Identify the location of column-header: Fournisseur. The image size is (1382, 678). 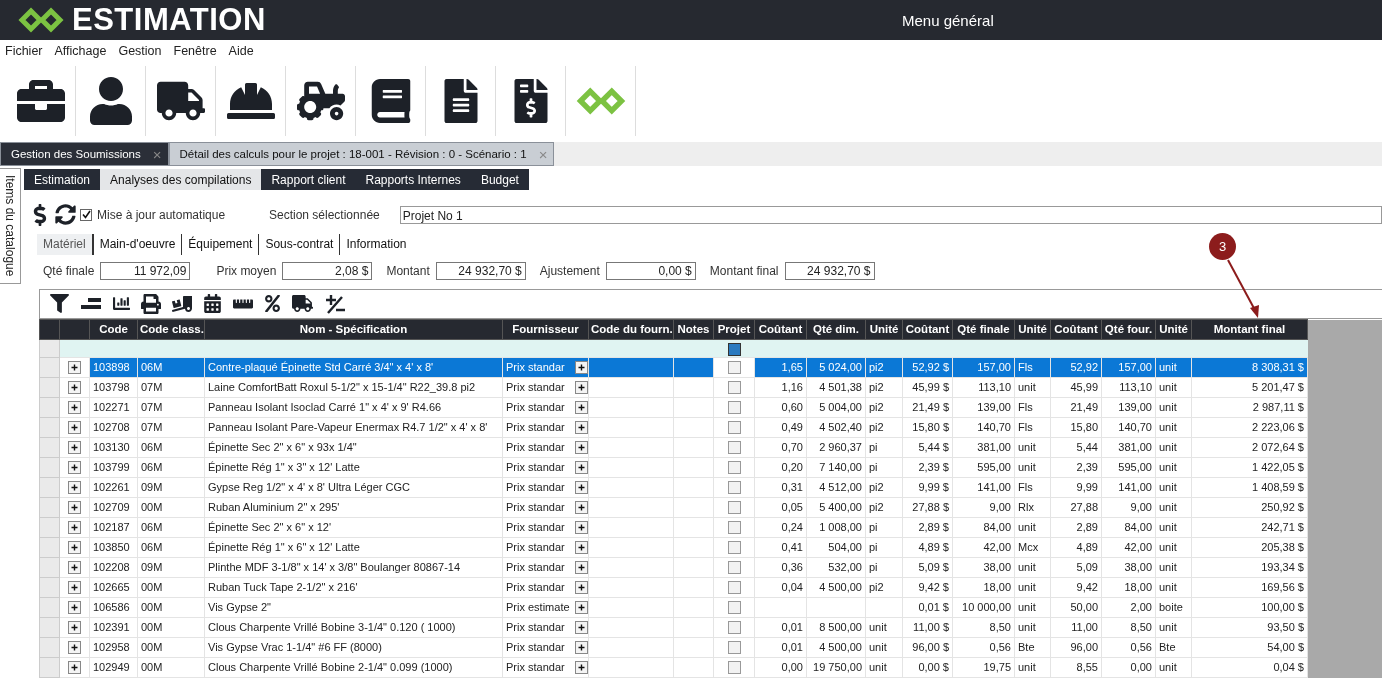
(545, 329).